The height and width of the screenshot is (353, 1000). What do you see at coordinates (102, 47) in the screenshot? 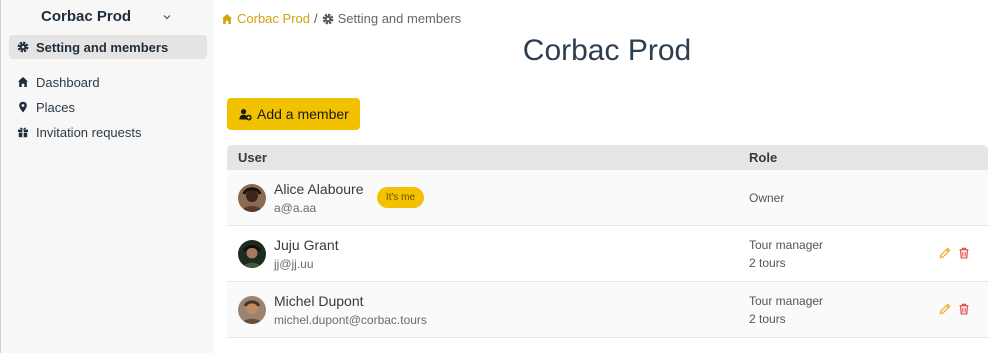
I see `sidebar-item-label: Setting and members` at bounding box center [102, 47].